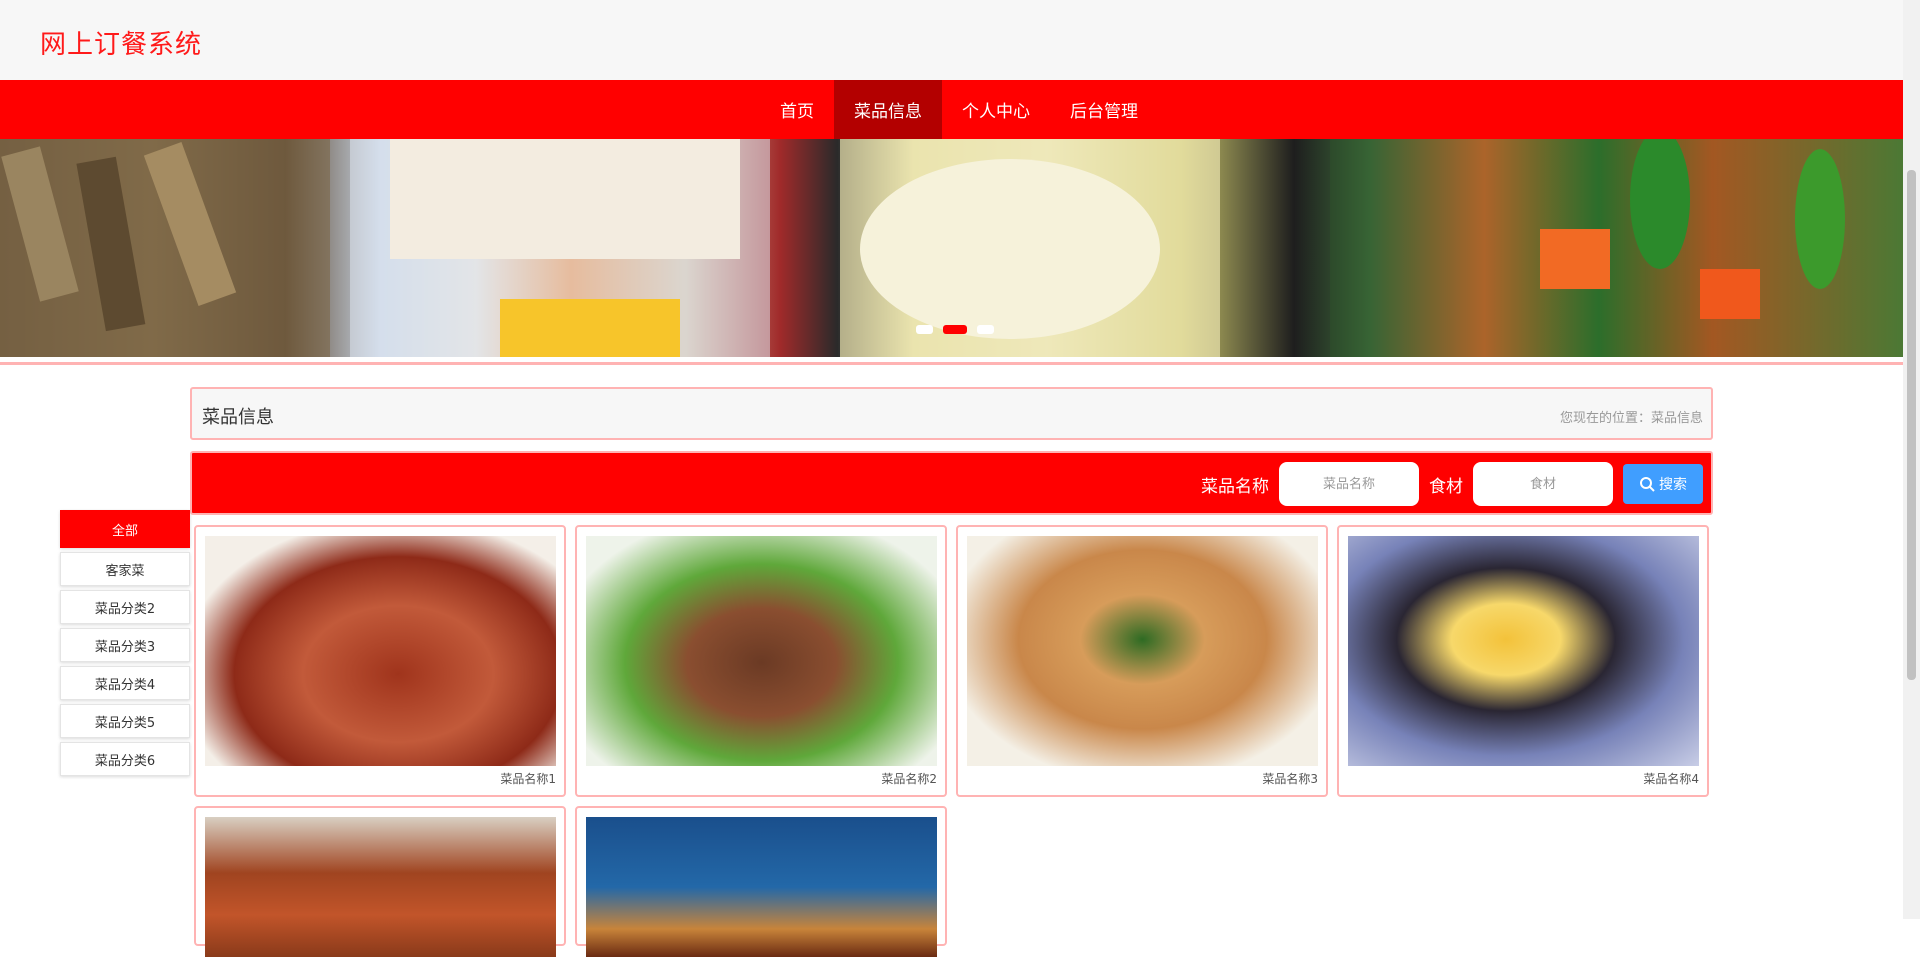  Describe the element at coordinates (951, 413) in the screenshot. I see `breadcrumb: 菜品信息 您现在的位置：菜品信息` at that location.